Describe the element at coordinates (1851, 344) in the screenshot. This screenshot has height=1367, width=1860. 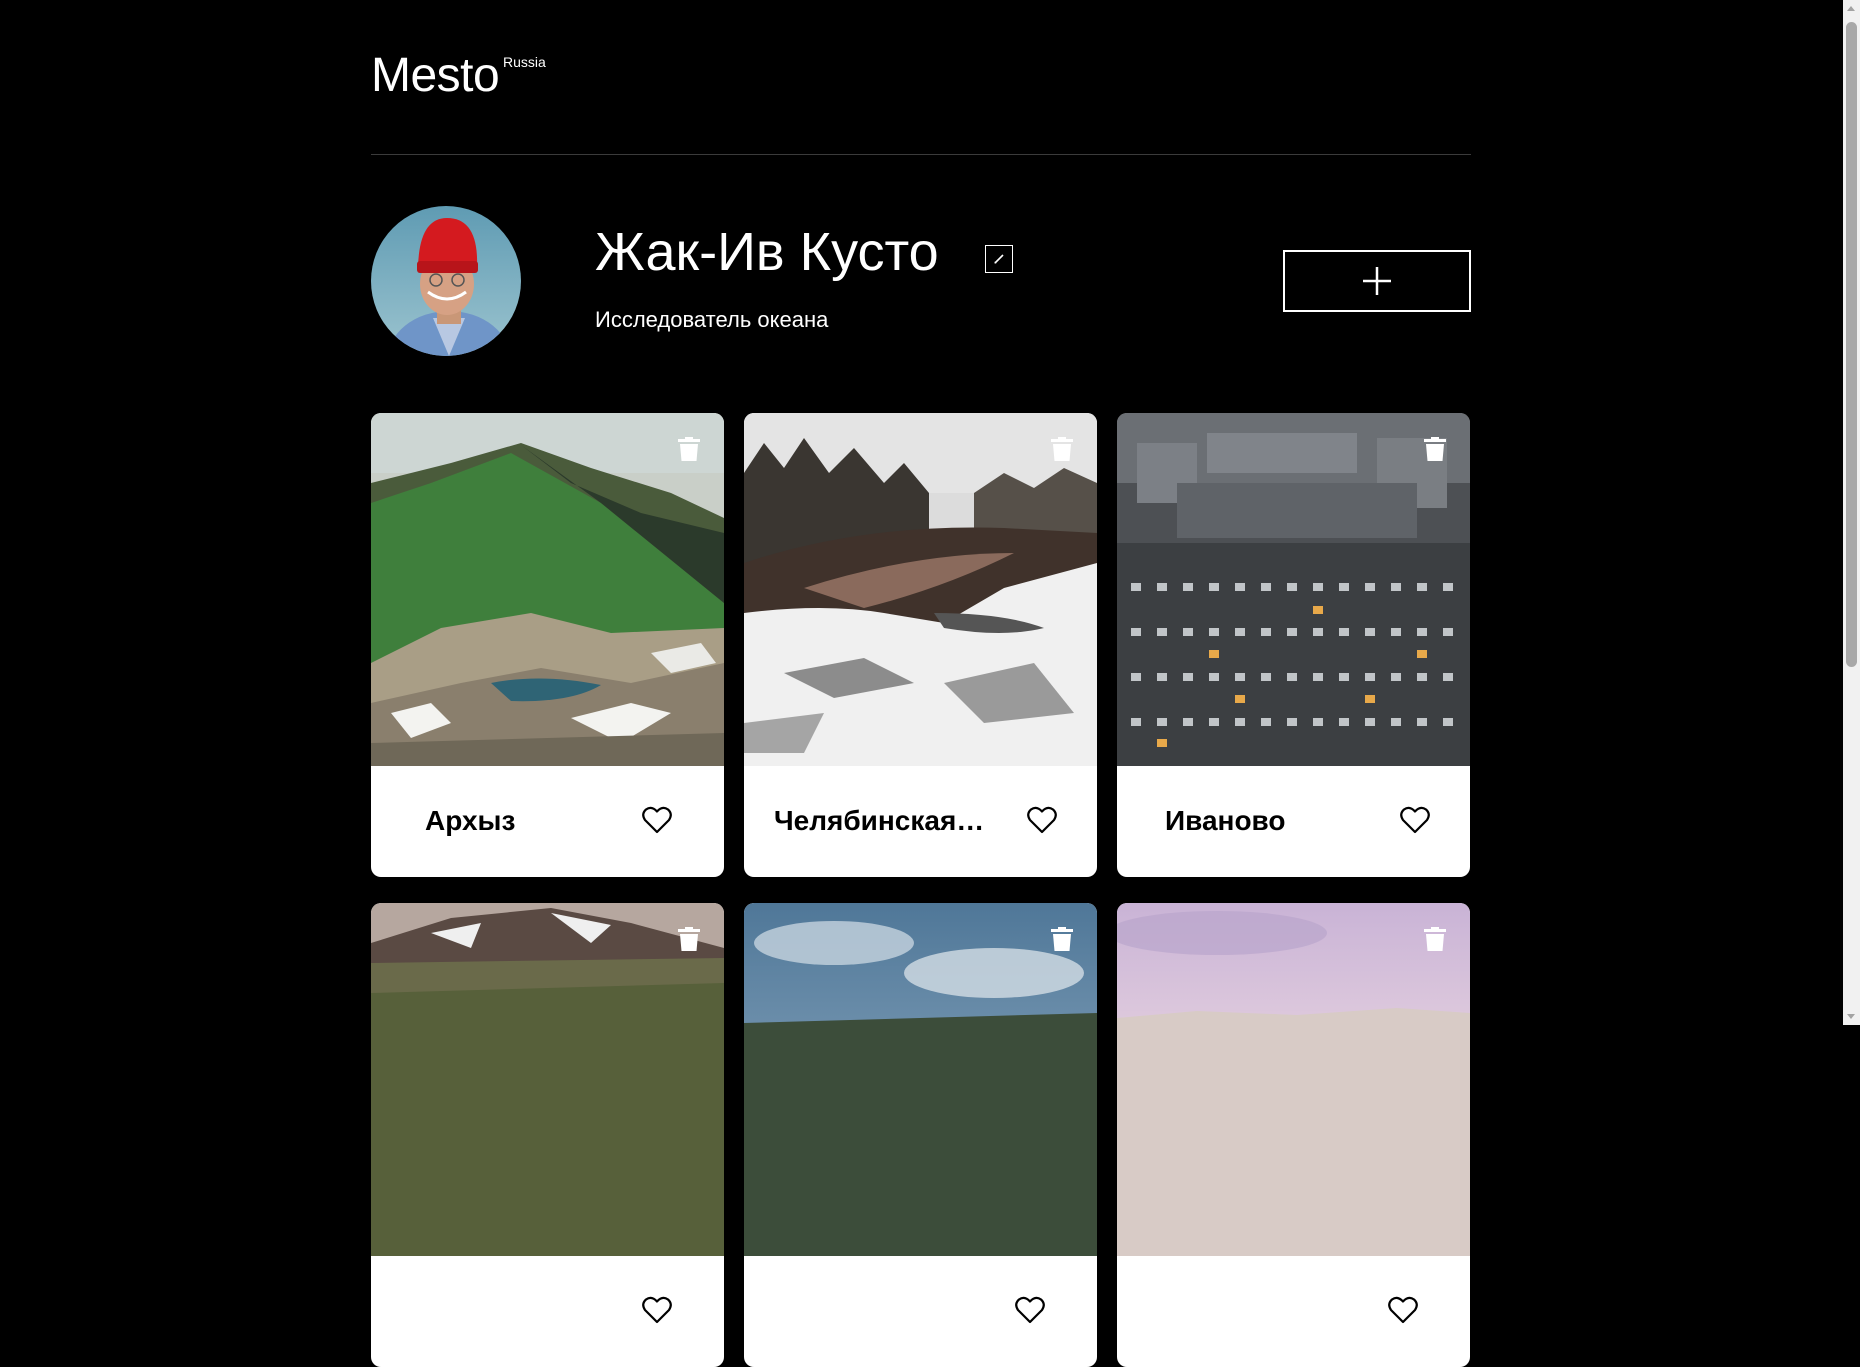
I see `scroll-thumb` at that location.